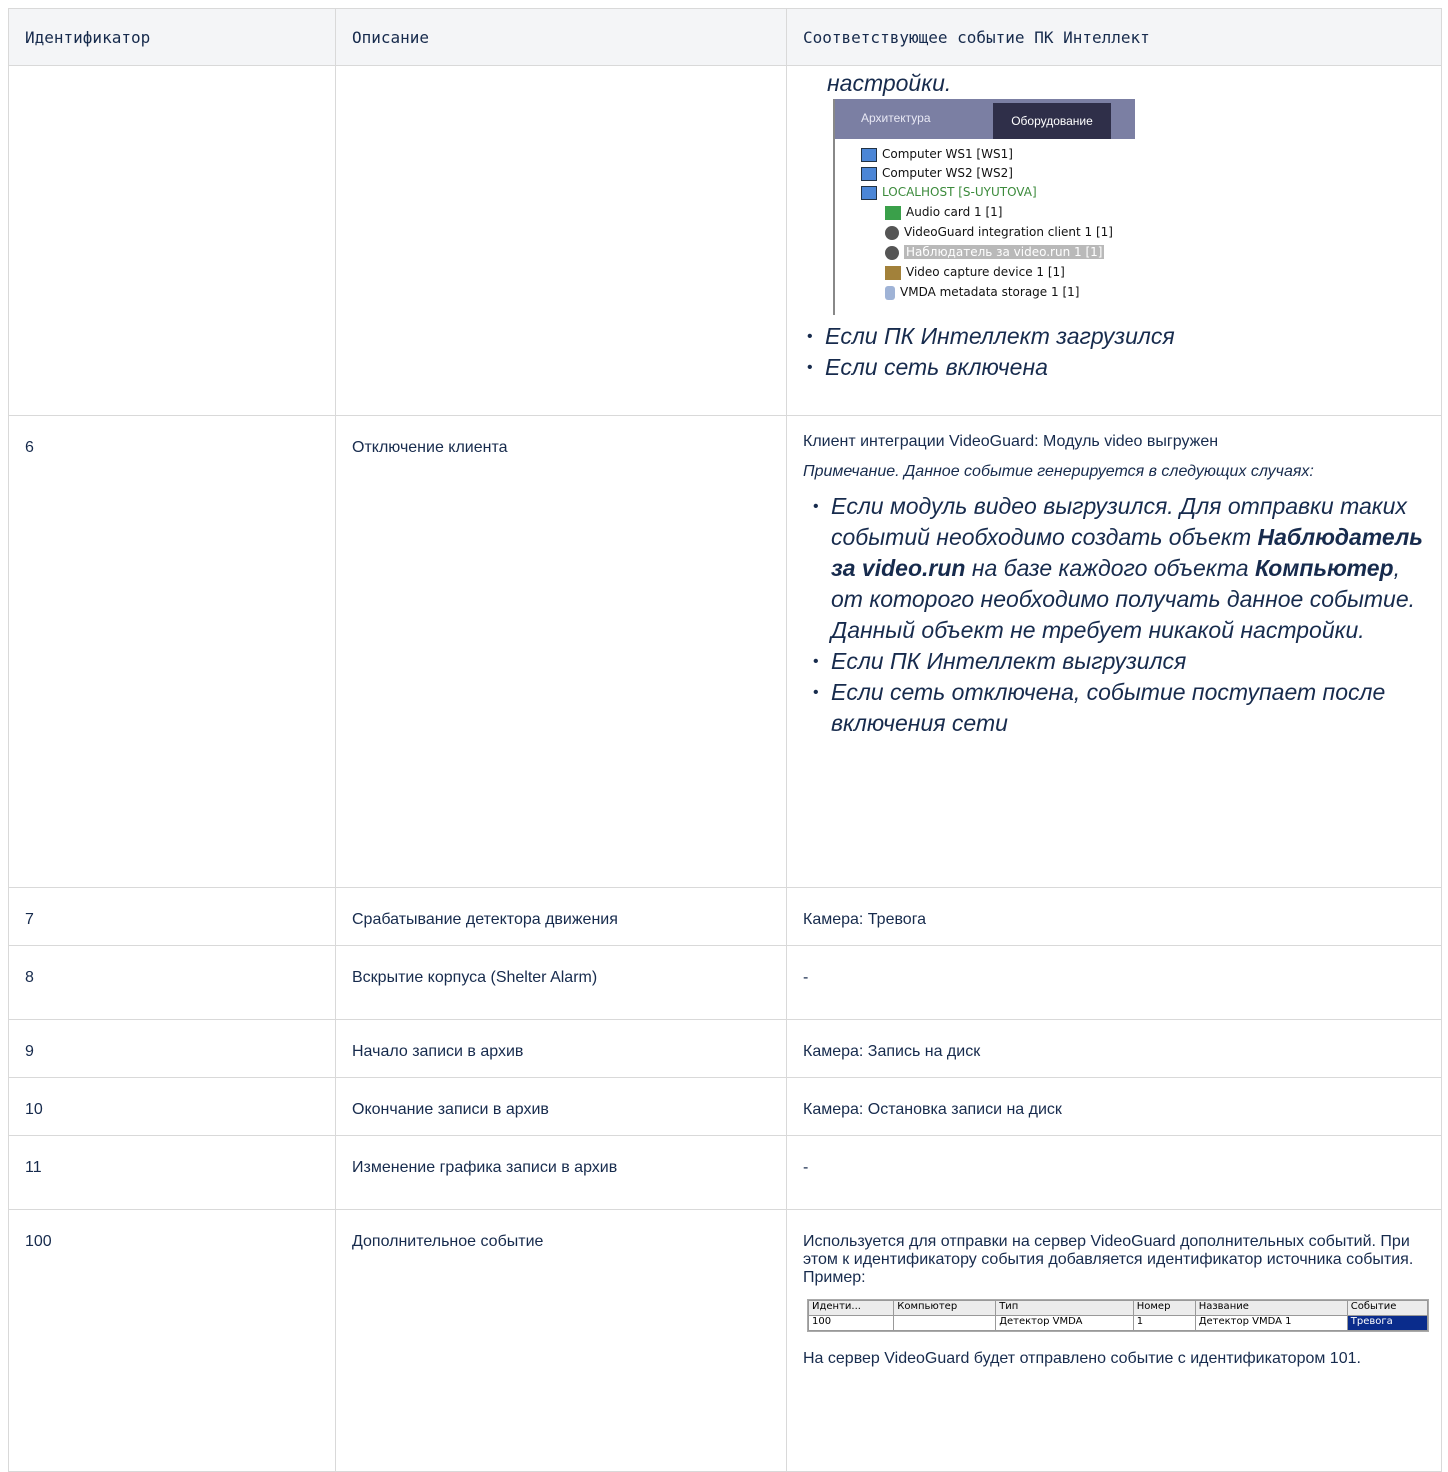  I want to click on storage-icon, so click(890, 292).